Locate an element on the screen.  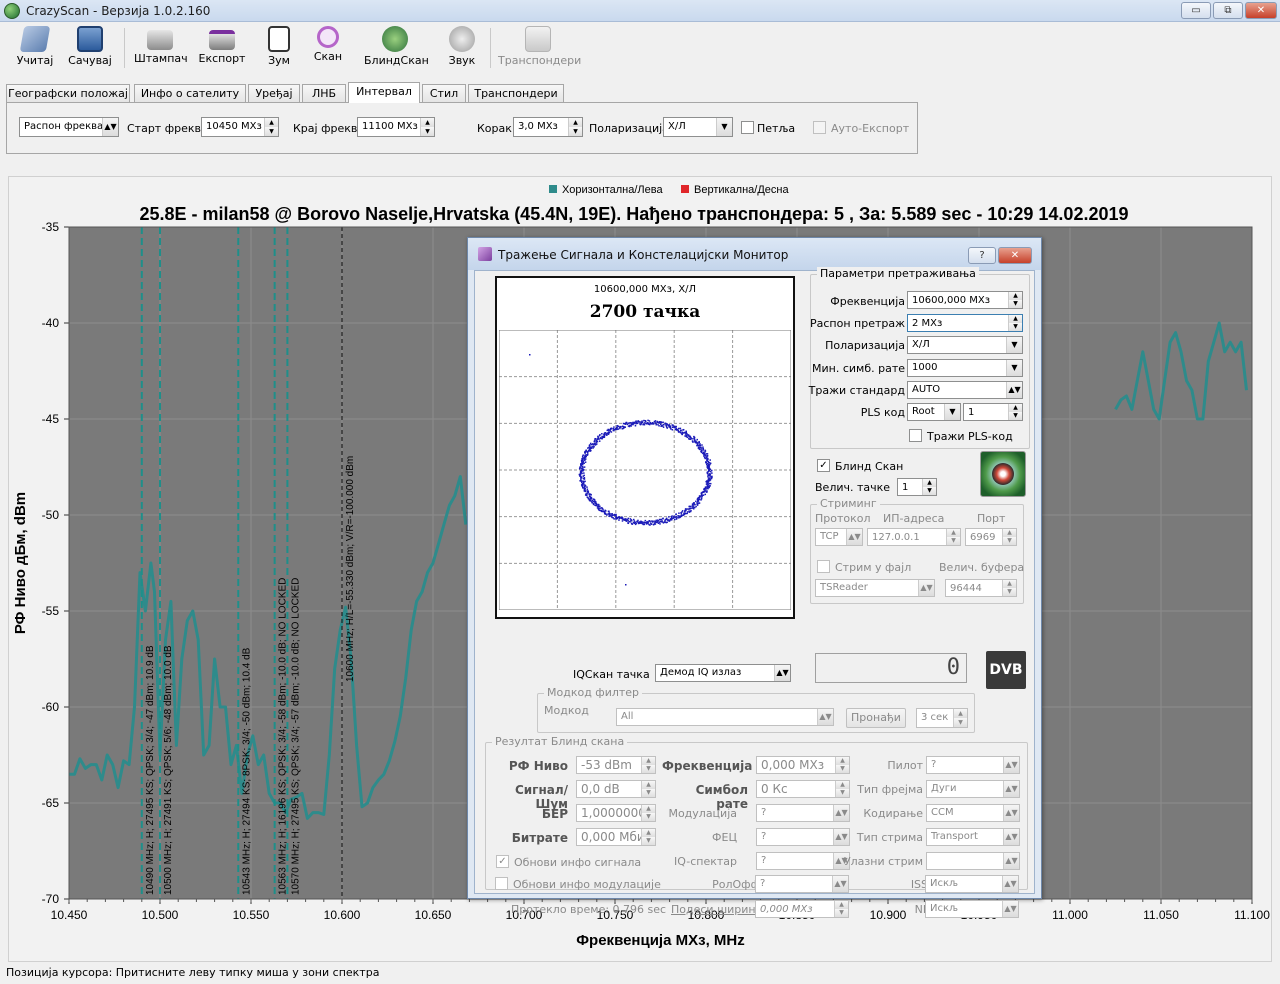
minsym-select: 1000 ▼ is located at coordinates (965, 368).